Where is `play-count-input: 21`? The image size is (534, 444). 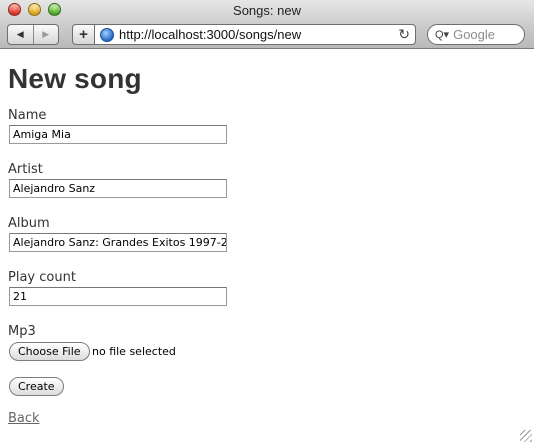 play-count-input: 21 is located at coordinates (118, 296).